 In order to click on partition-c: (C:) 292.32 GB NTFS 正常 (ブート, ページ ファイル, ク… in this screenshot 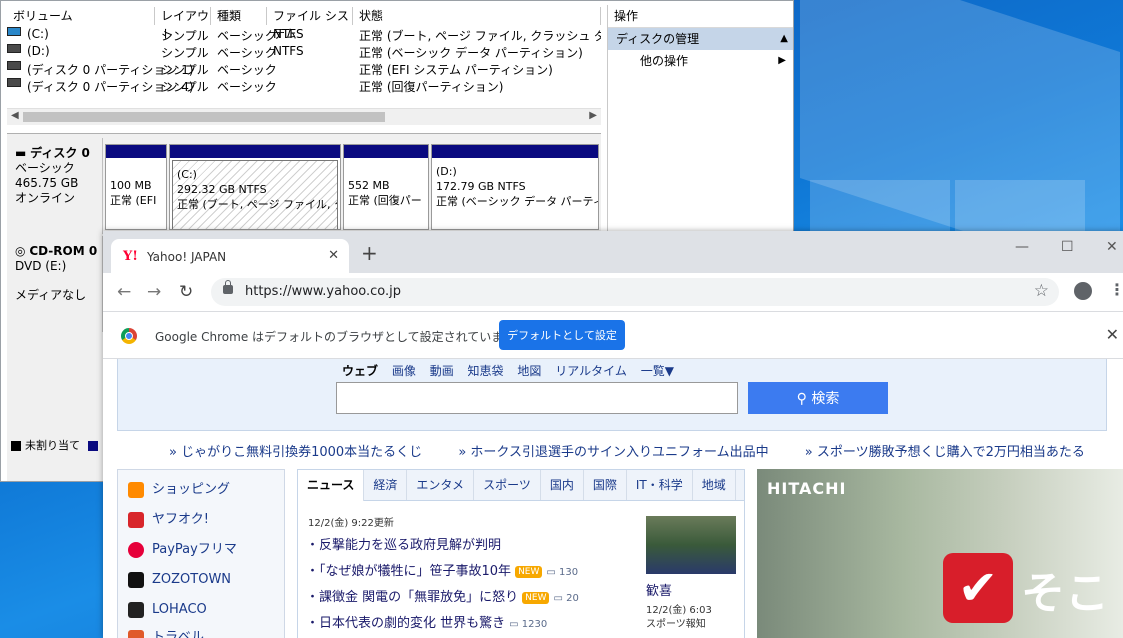, I will do `click(255, 187)`.